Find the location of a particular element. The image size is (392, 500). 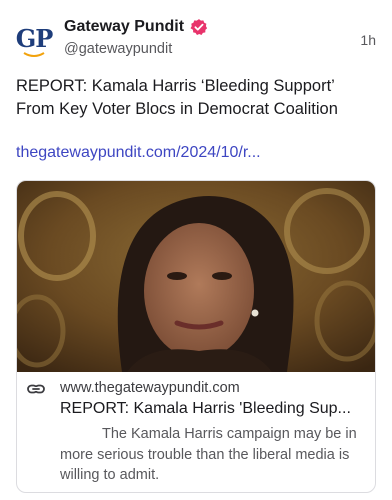

name-row: Gateway Pundit is located at coordinates (136, 27).